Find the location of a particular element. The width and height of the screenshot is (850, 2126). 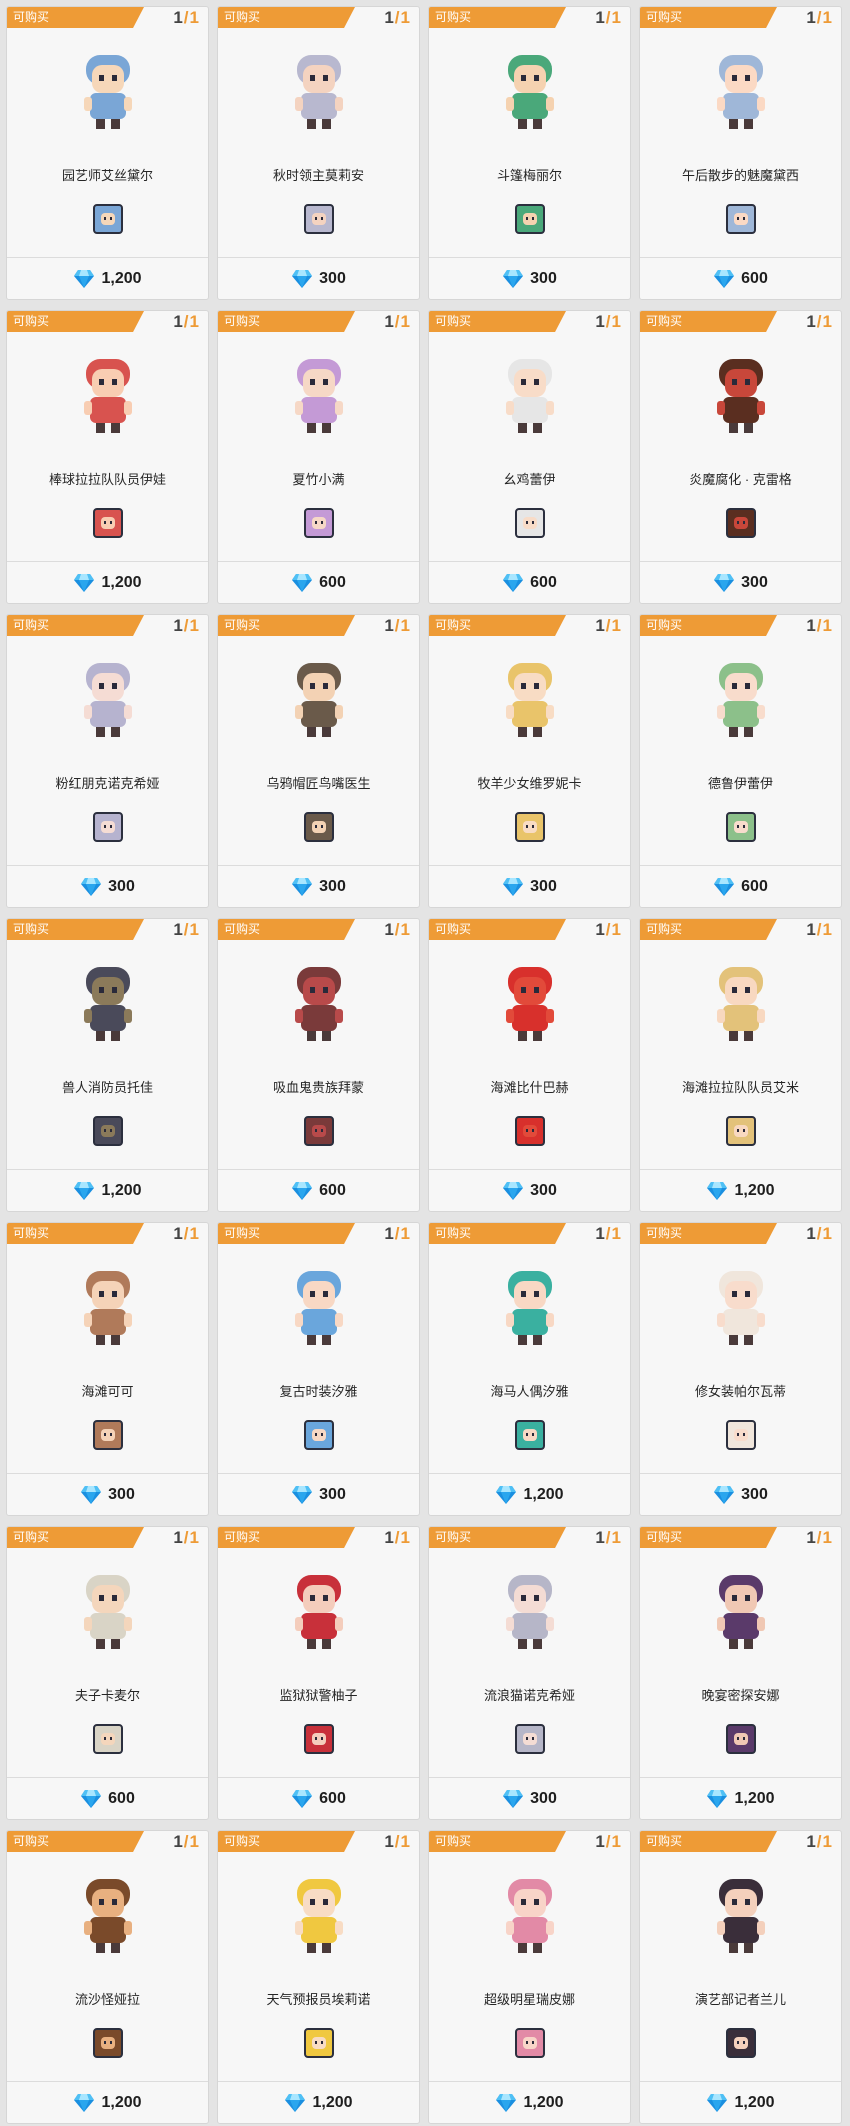

shop-item-card: 可购买 1/1 海马人偶汐雅 1,200 is located at coordinates (529, 1369).